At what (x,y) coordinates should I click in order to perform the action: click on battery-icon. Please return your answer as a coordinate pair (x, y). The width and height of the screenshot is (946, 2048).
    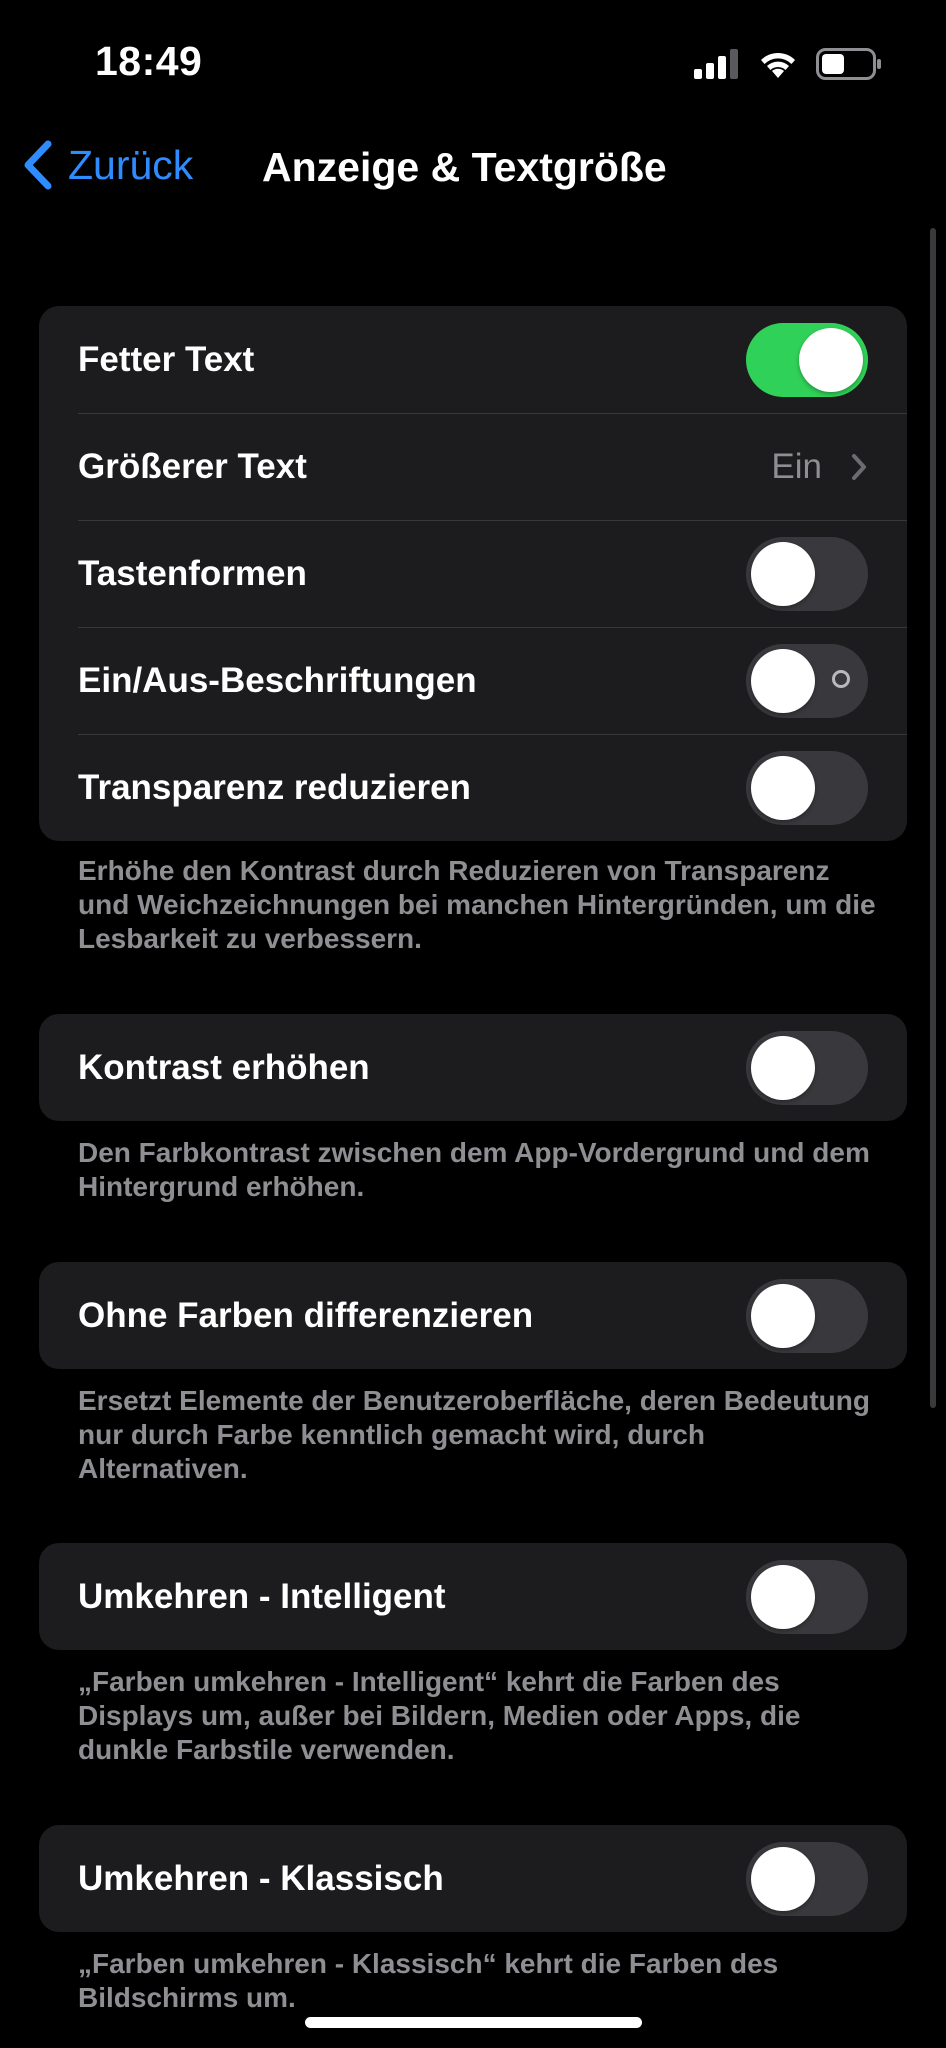
    Looking at the image, I should click on (848, 64).